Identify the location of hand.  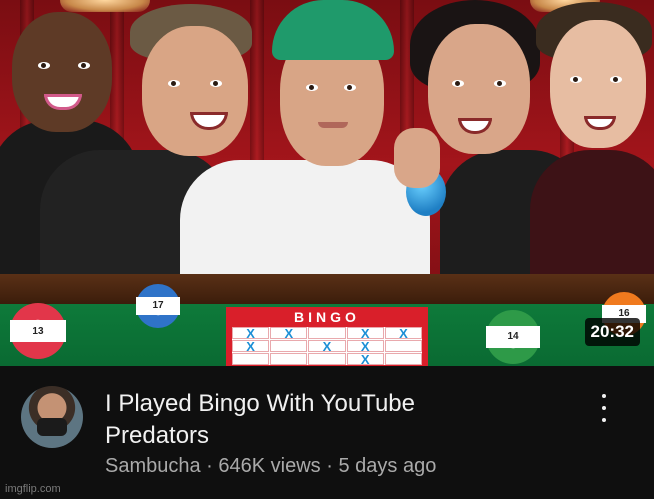
(417, 158).